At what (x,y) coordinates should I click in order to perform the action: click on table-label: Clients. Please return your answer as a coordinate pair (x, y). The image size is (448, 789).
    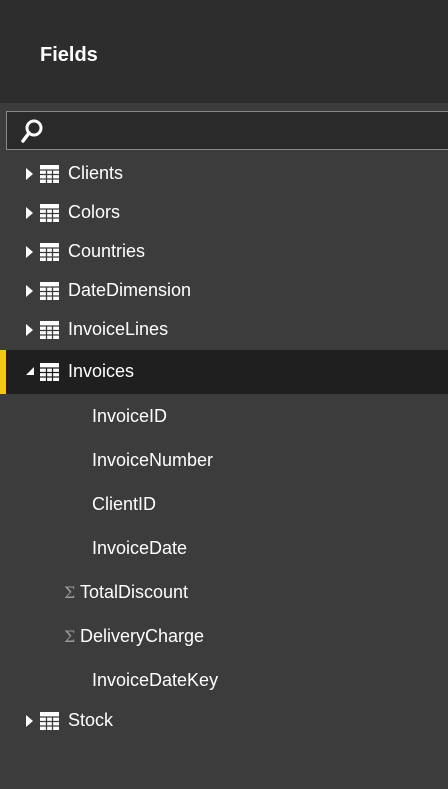
    Looking at the image, I should click on (95, 173).